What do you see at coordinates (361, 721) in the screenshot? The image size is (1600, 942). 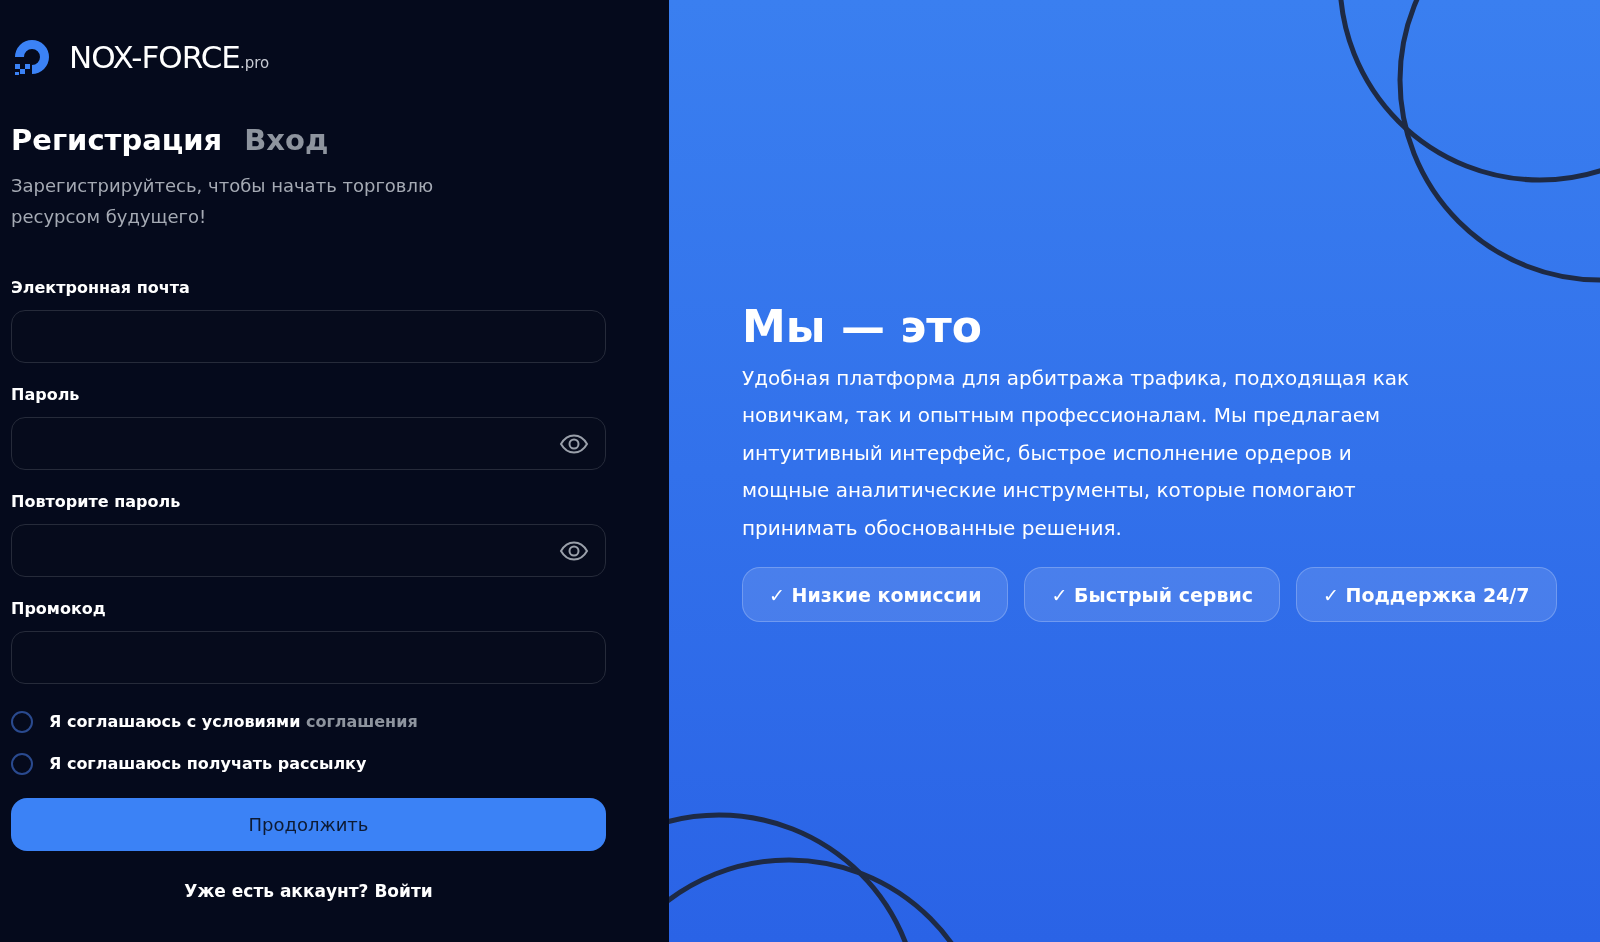 I see `agreement-link: соглашения` at bounding box center [361, 721].